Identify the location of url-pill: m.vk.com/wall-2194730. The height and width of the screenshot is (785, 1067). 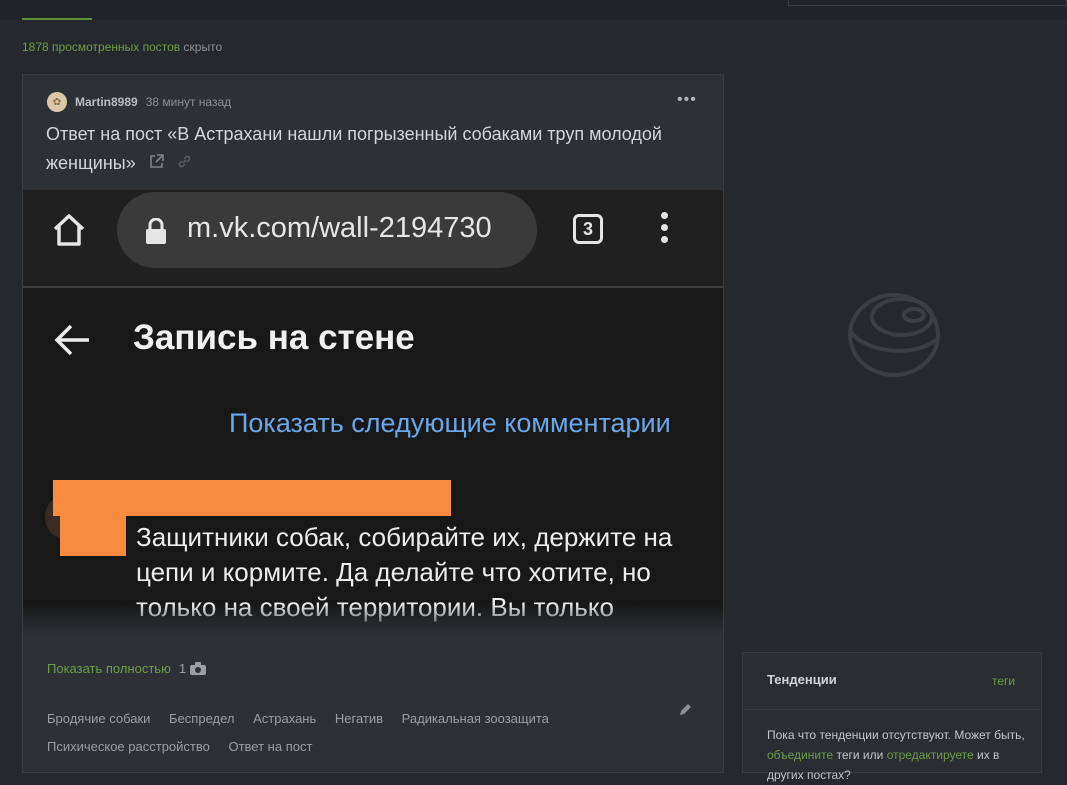
(327, 230).